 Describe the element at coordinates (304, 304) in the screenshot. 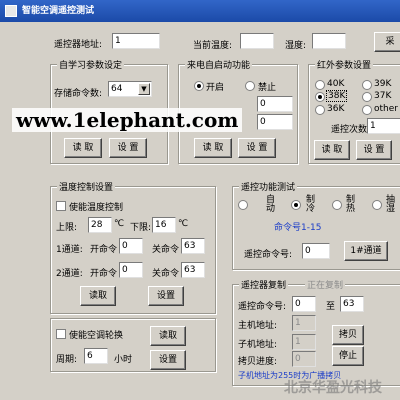

I see `copy-cmd-from-field: 0` at that location.